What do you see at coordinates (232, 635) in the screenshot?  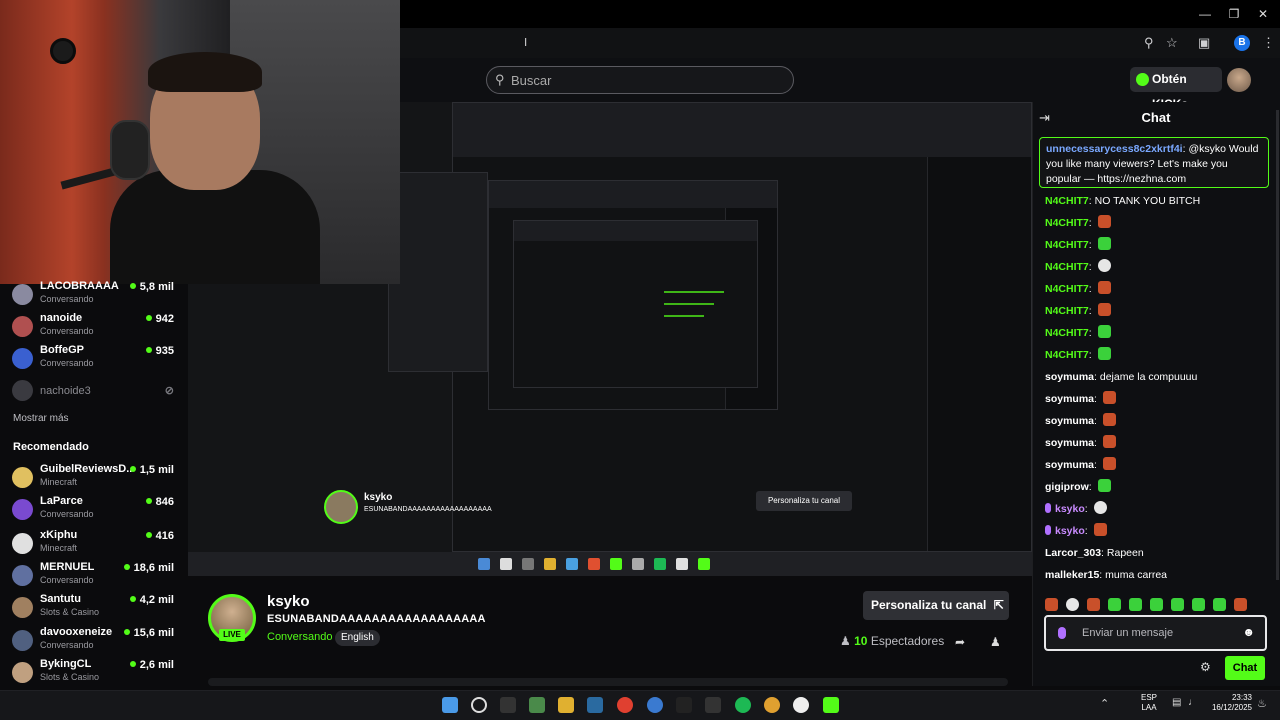 I see `live-badge: LIVE` at bounding box center [232, 635].